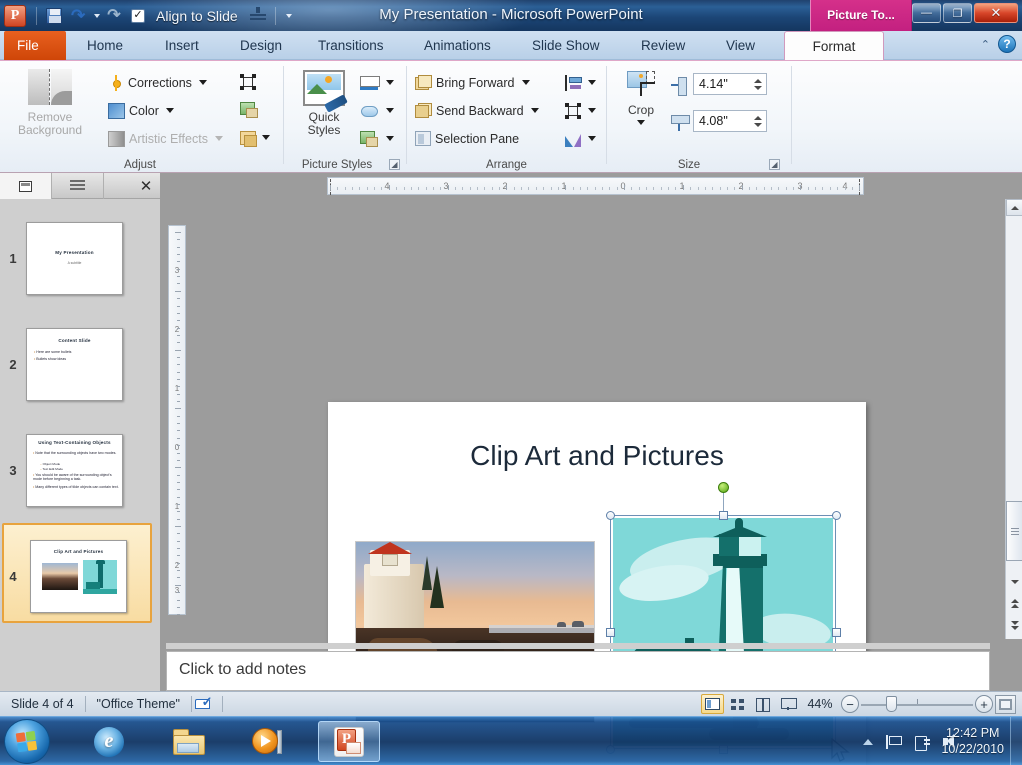 The width and height of the screenshot is (1022, 765). I want to click on color-button: Color, so click(141, 110).